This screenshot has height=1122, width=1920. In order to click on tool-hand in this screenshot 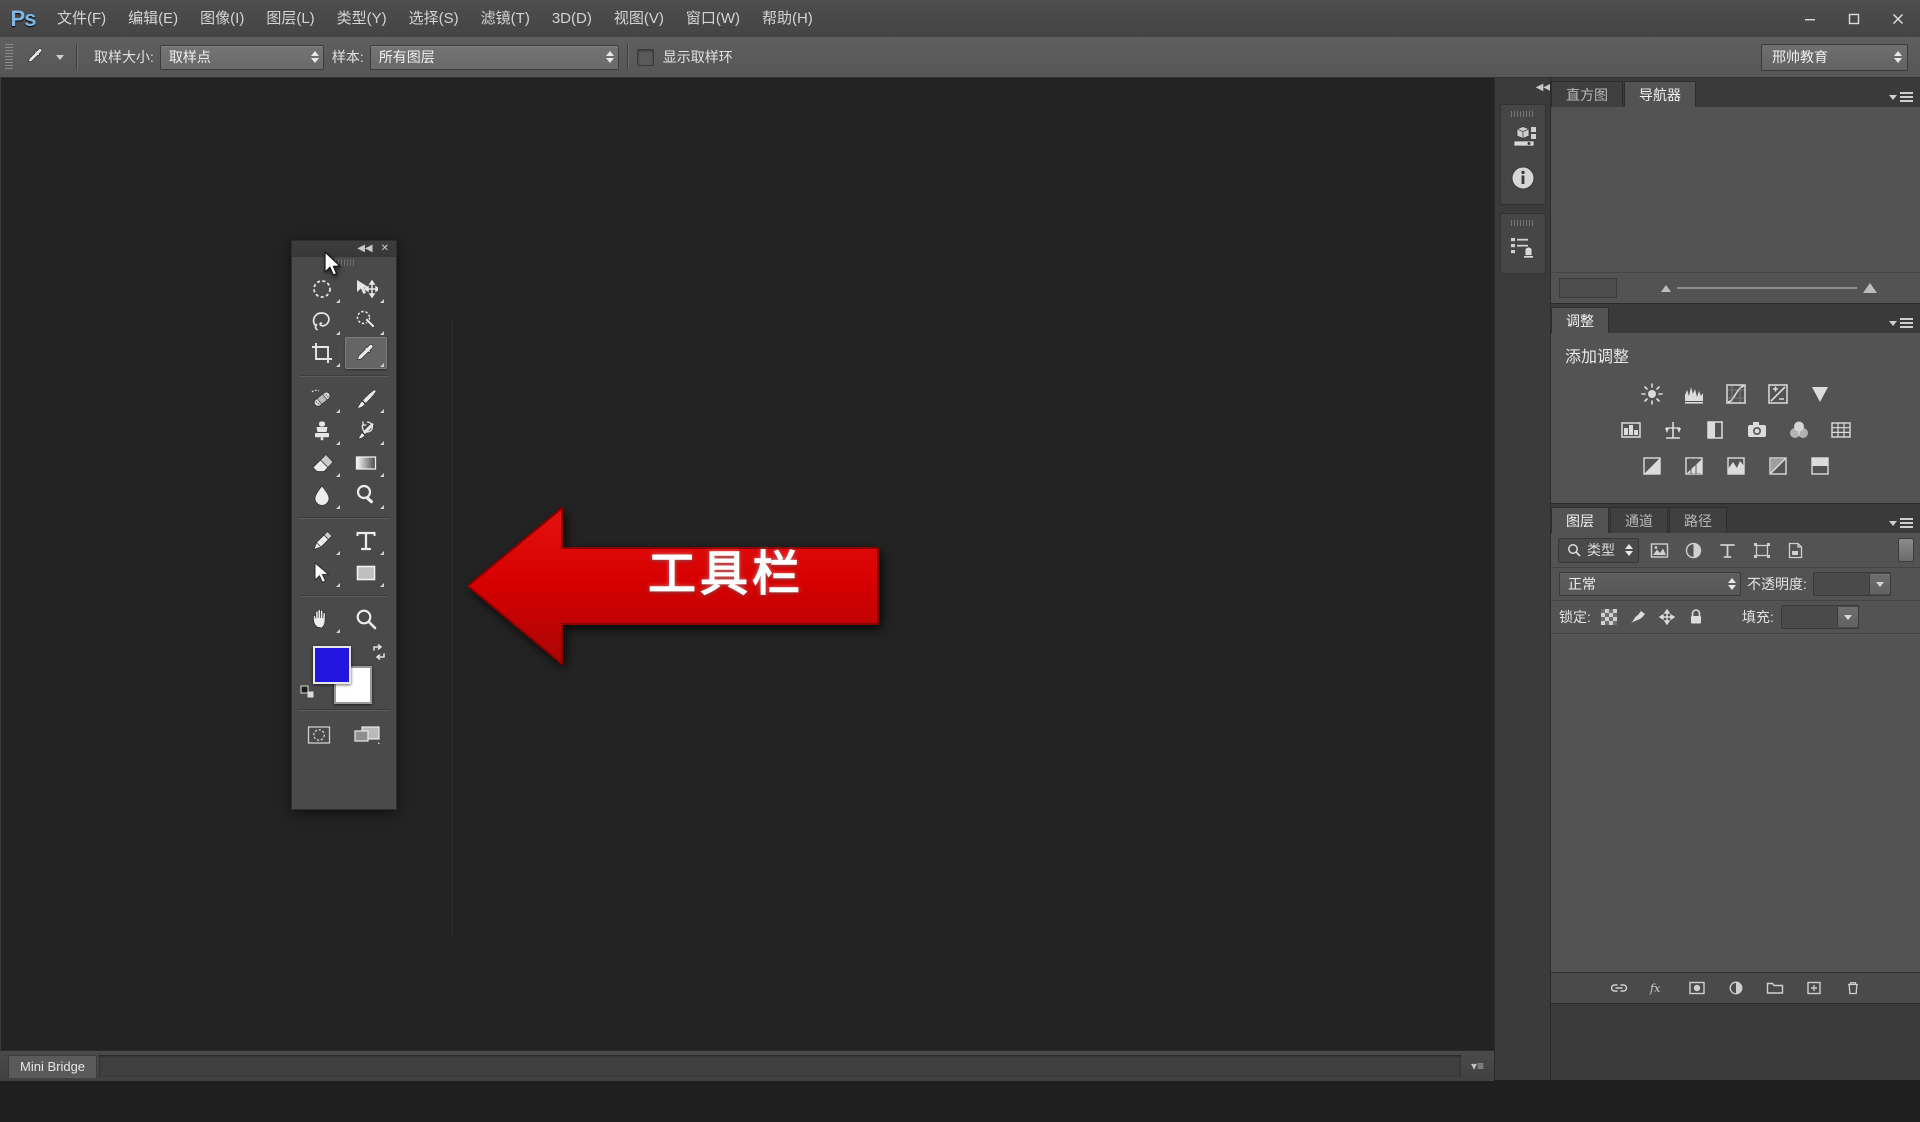, I will do `click(322, 619)`.